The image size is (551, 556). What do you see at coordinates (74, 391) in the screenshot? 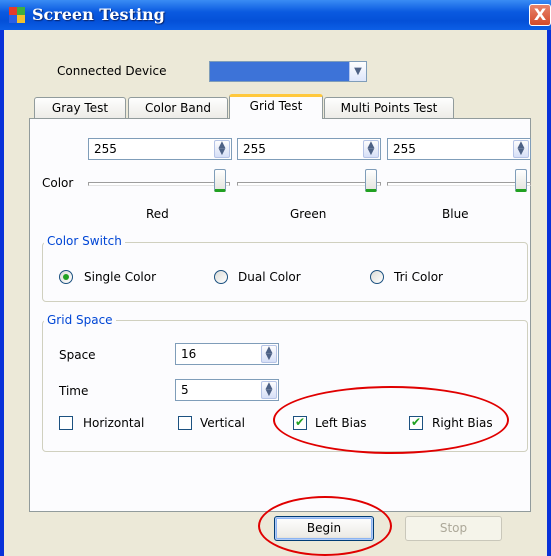
I see `time-label: Time` at bounding box center [74, 391].